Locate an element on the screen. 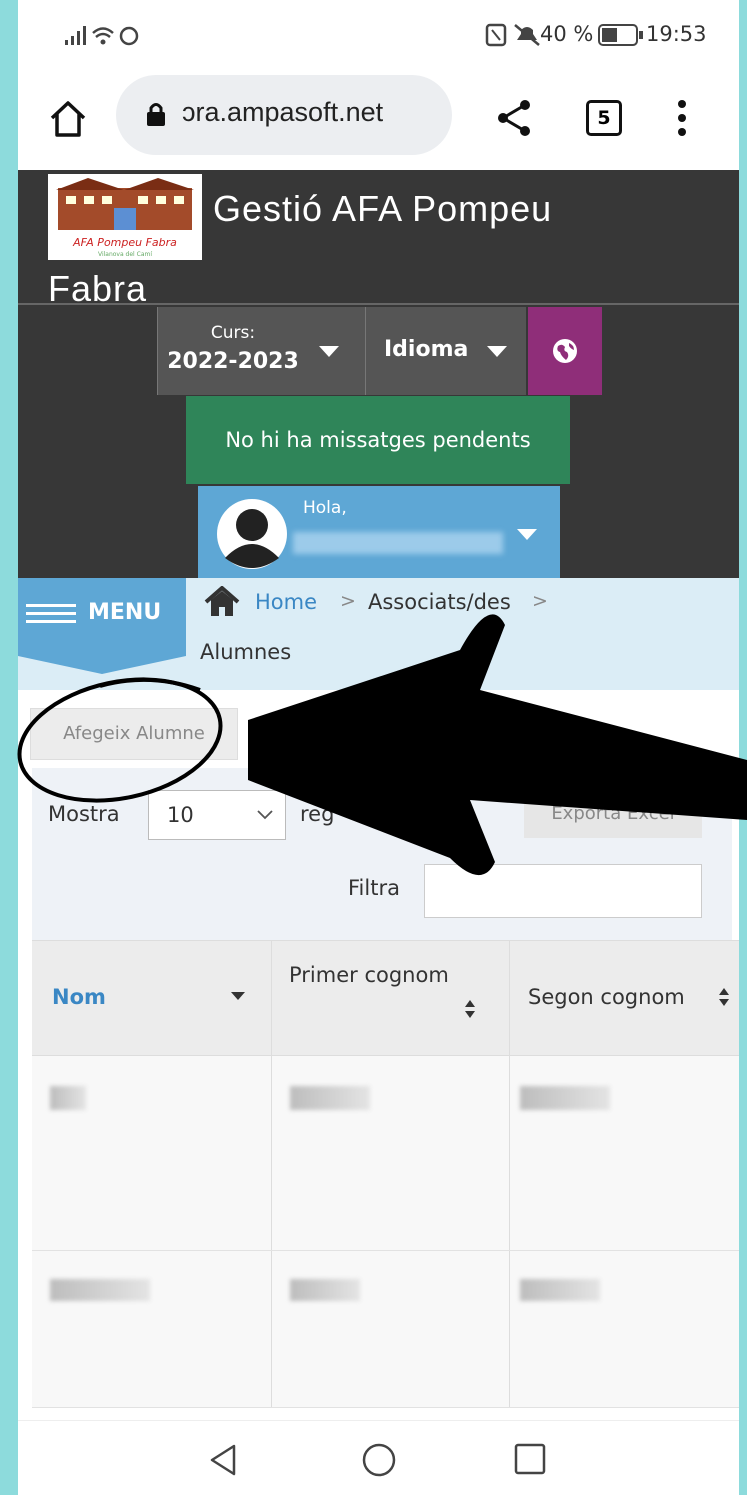  user-menu: Hola, is located at coordinates (379, 532).